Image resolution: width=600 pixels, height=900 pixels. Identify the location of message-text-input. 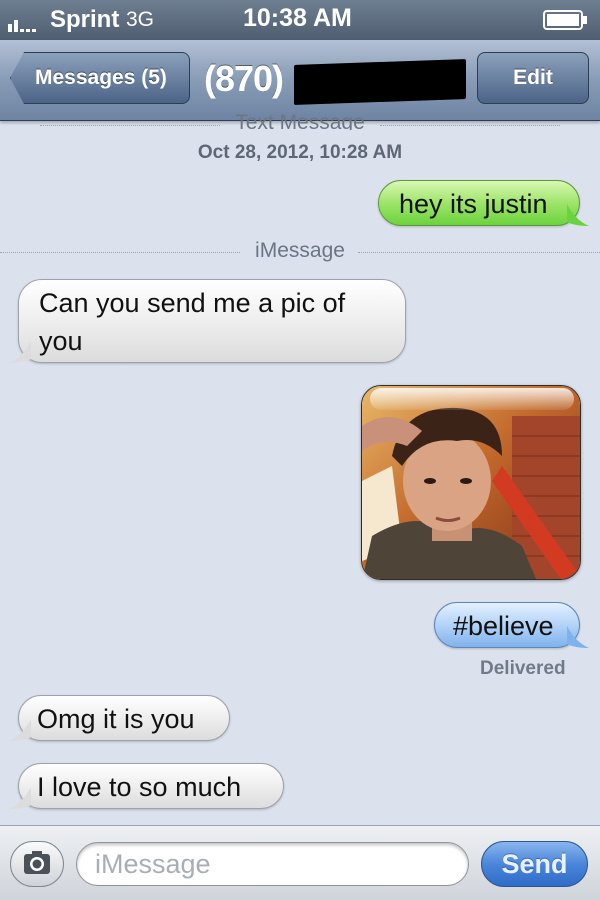
(272, 864).